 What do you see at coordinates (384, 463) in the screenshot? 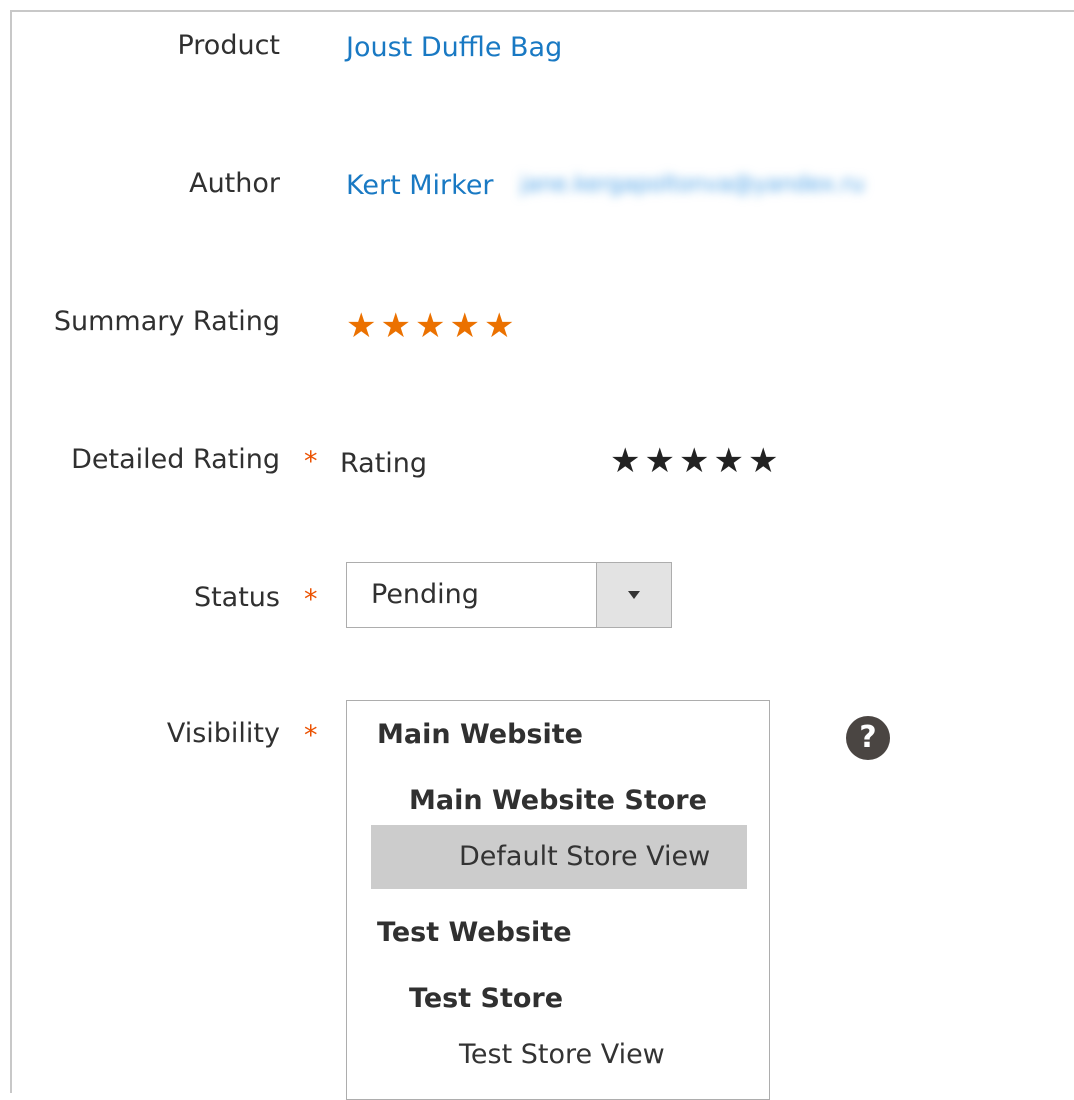
I see `rating-criterion-label: Rating` at bounding box center [384, 463].